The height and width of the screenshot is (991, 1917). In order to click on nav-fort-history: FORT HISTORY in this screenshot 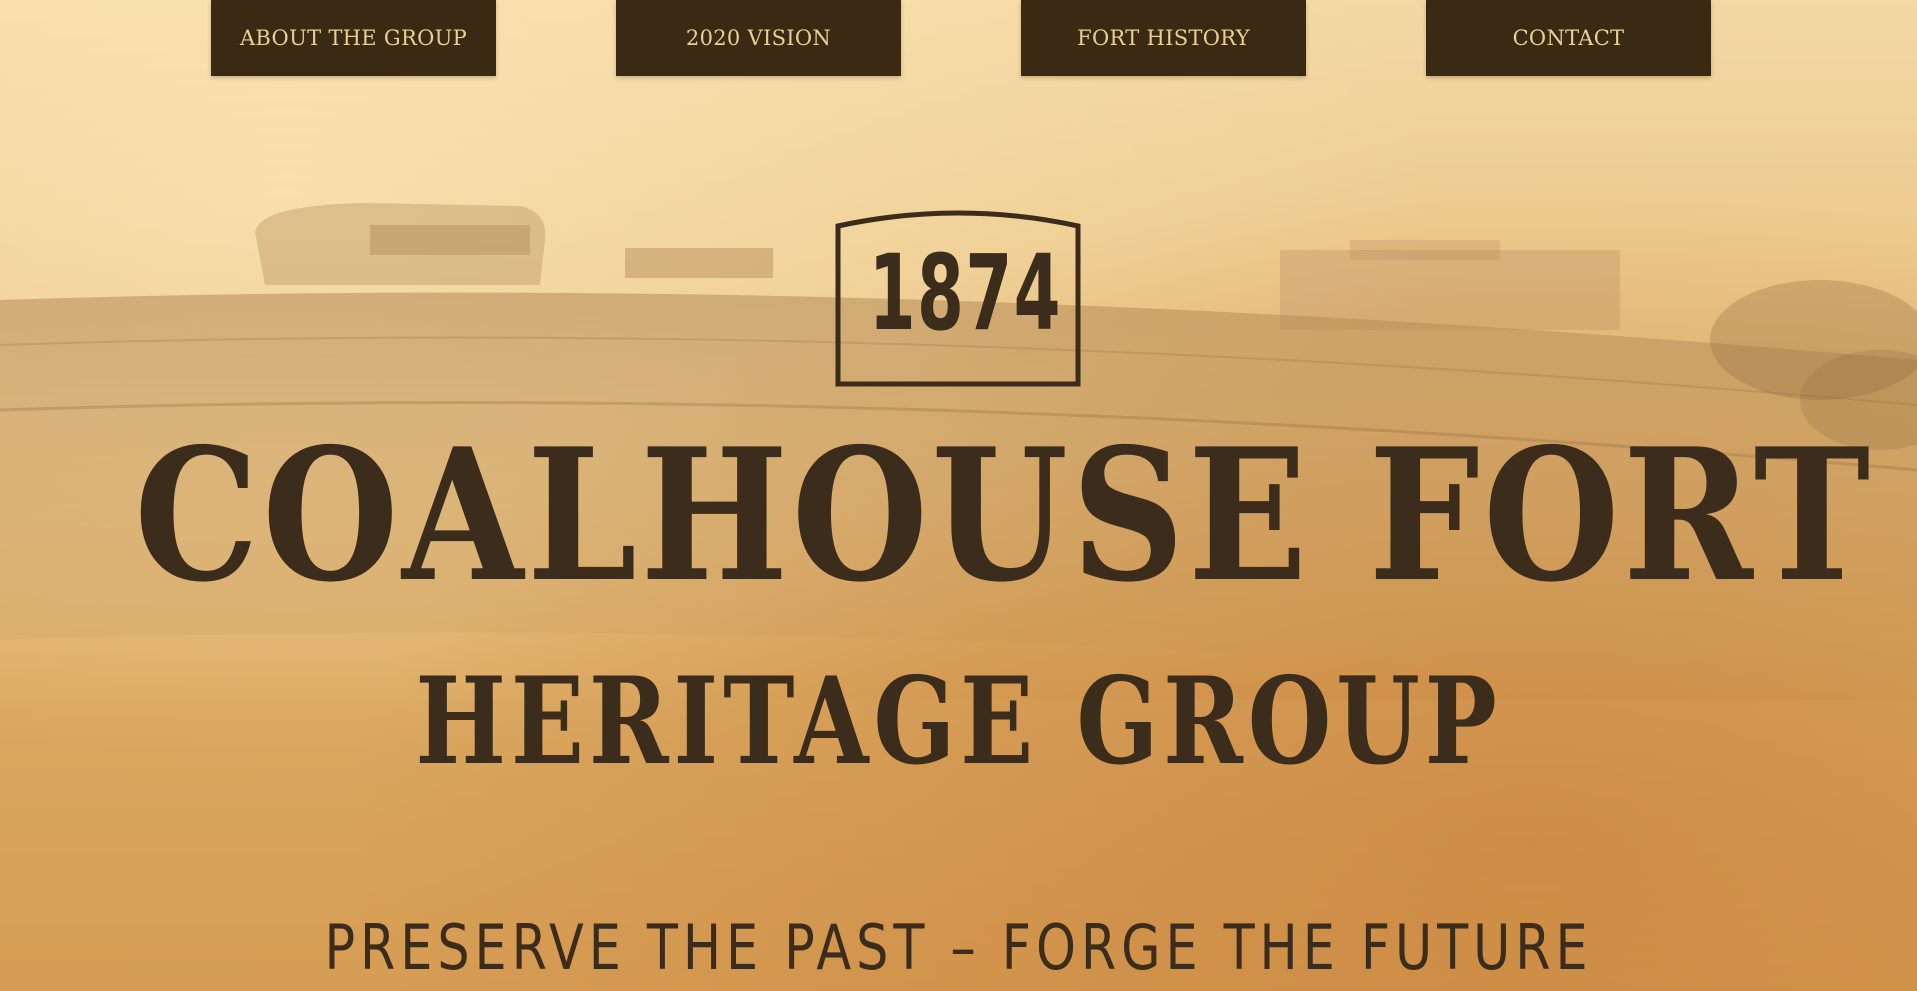, I will do `click(1163, 38)`.